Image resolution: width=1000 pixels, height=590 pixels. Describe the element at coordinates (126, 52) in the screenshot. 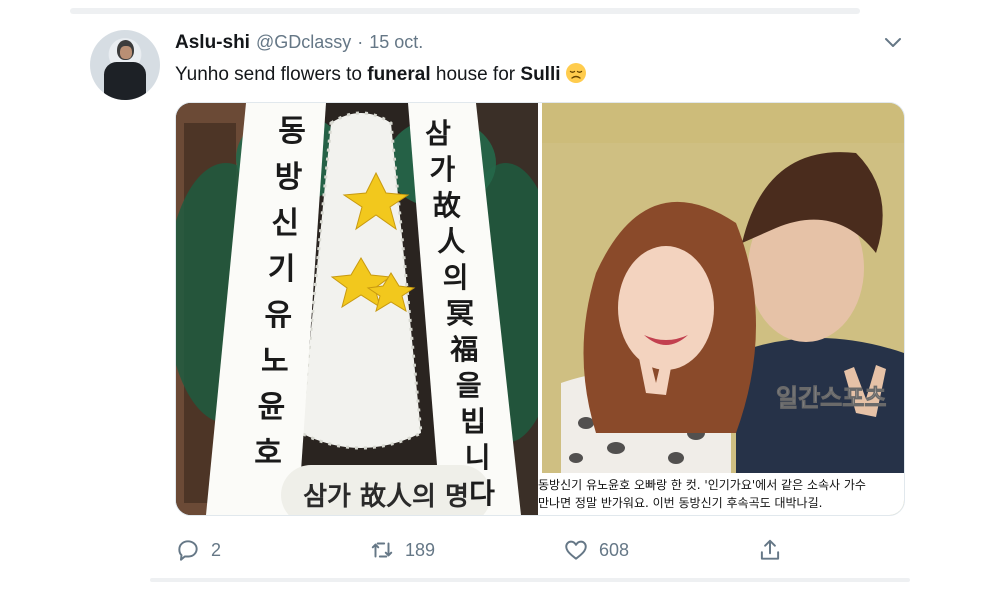

I see `avatar-face` at that location.